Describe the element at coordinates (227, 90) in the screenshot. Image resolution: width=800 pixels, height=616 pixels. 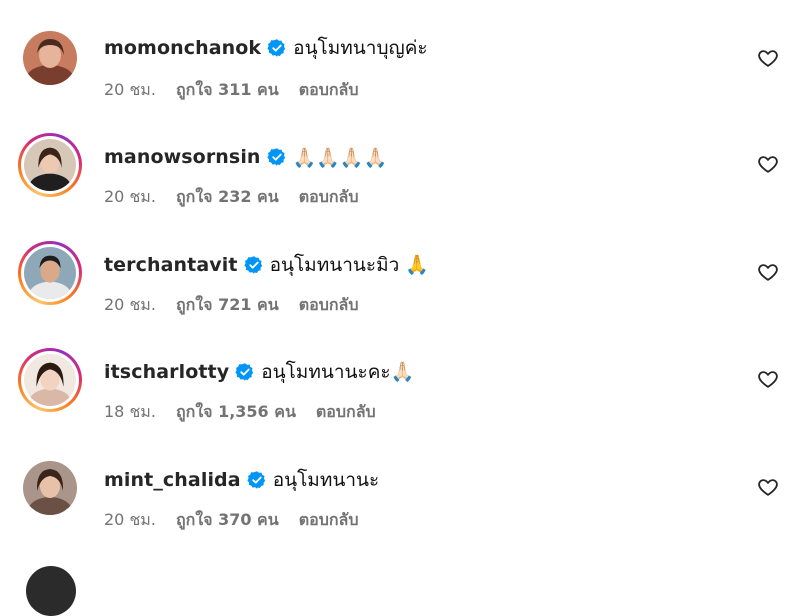
I see `comment-likes: ถูกใจ 311 คน` at that location.